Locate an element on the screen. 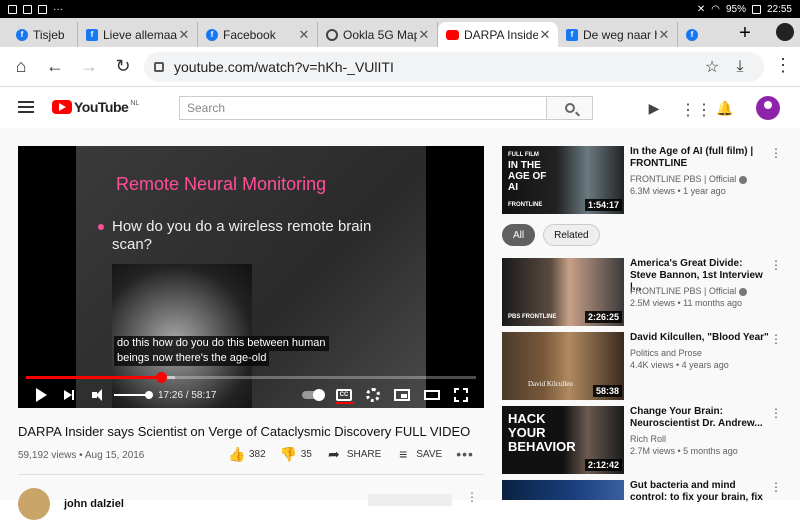  tab-lieve-allemaal: f Lieve allemaal ✕ is located at coordinates (138, 34).